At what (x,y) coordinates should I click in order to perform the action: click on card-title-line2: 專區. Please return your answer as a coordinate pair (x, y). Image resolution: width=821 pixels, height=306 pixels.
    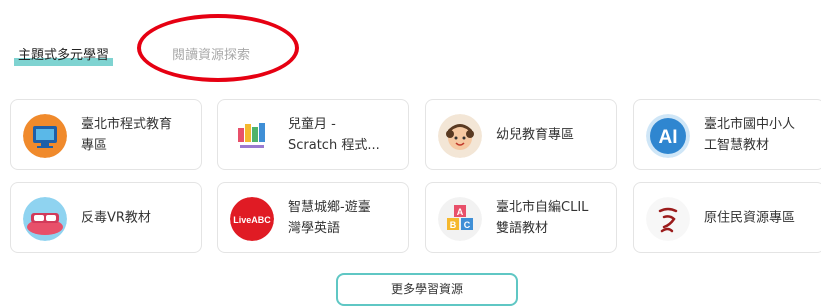
    Looking at the image, I should click on (94, 145).